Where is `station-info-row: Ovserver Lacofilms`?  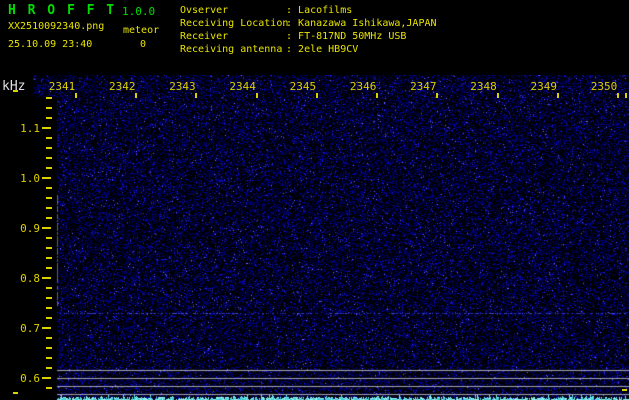 station-info-row: Ovserver Lacofilms is located at coordinates (308, 10).